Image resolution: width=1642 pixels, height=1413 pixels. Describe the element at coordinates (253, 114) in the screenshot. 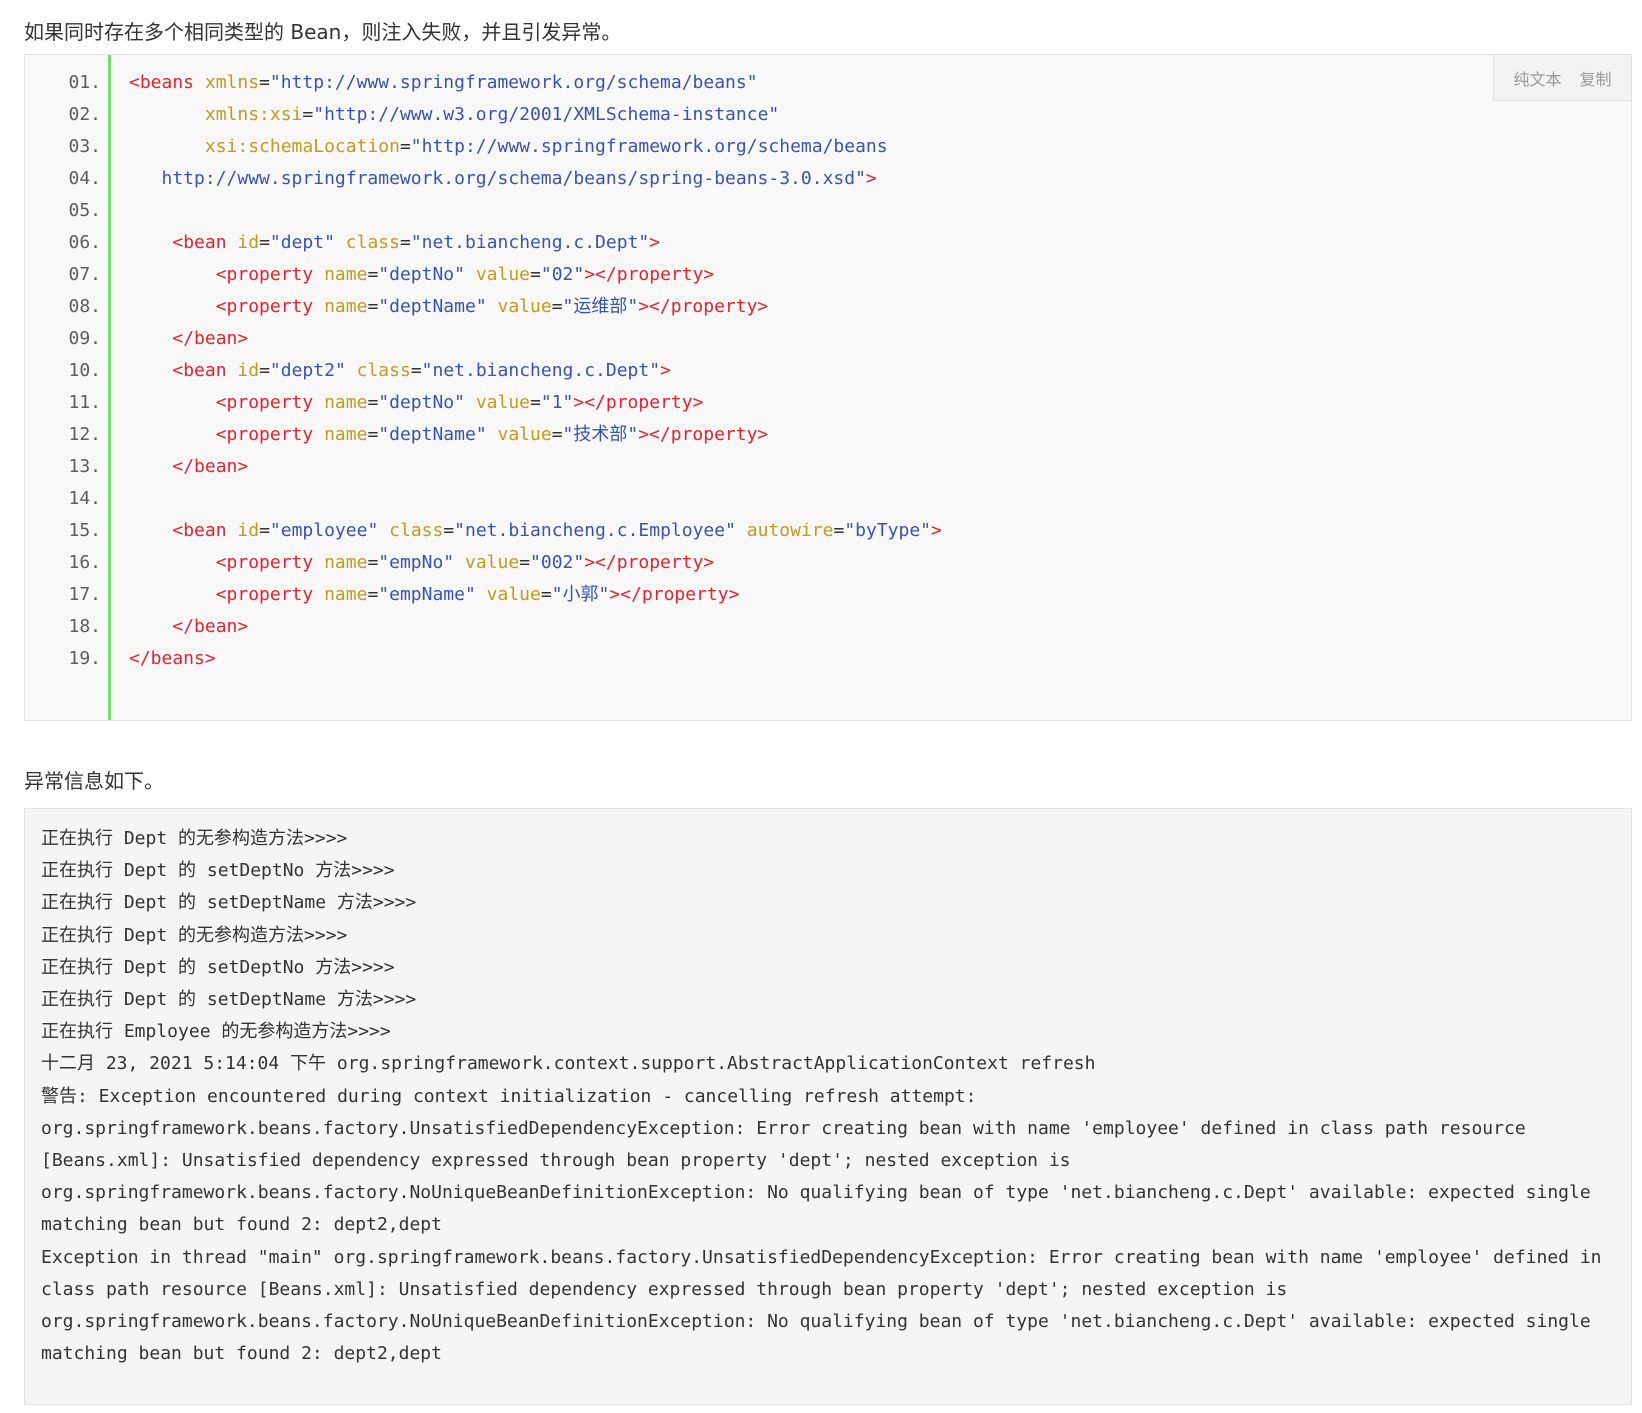

I see `code-token: xmlns:xsi` at that location.